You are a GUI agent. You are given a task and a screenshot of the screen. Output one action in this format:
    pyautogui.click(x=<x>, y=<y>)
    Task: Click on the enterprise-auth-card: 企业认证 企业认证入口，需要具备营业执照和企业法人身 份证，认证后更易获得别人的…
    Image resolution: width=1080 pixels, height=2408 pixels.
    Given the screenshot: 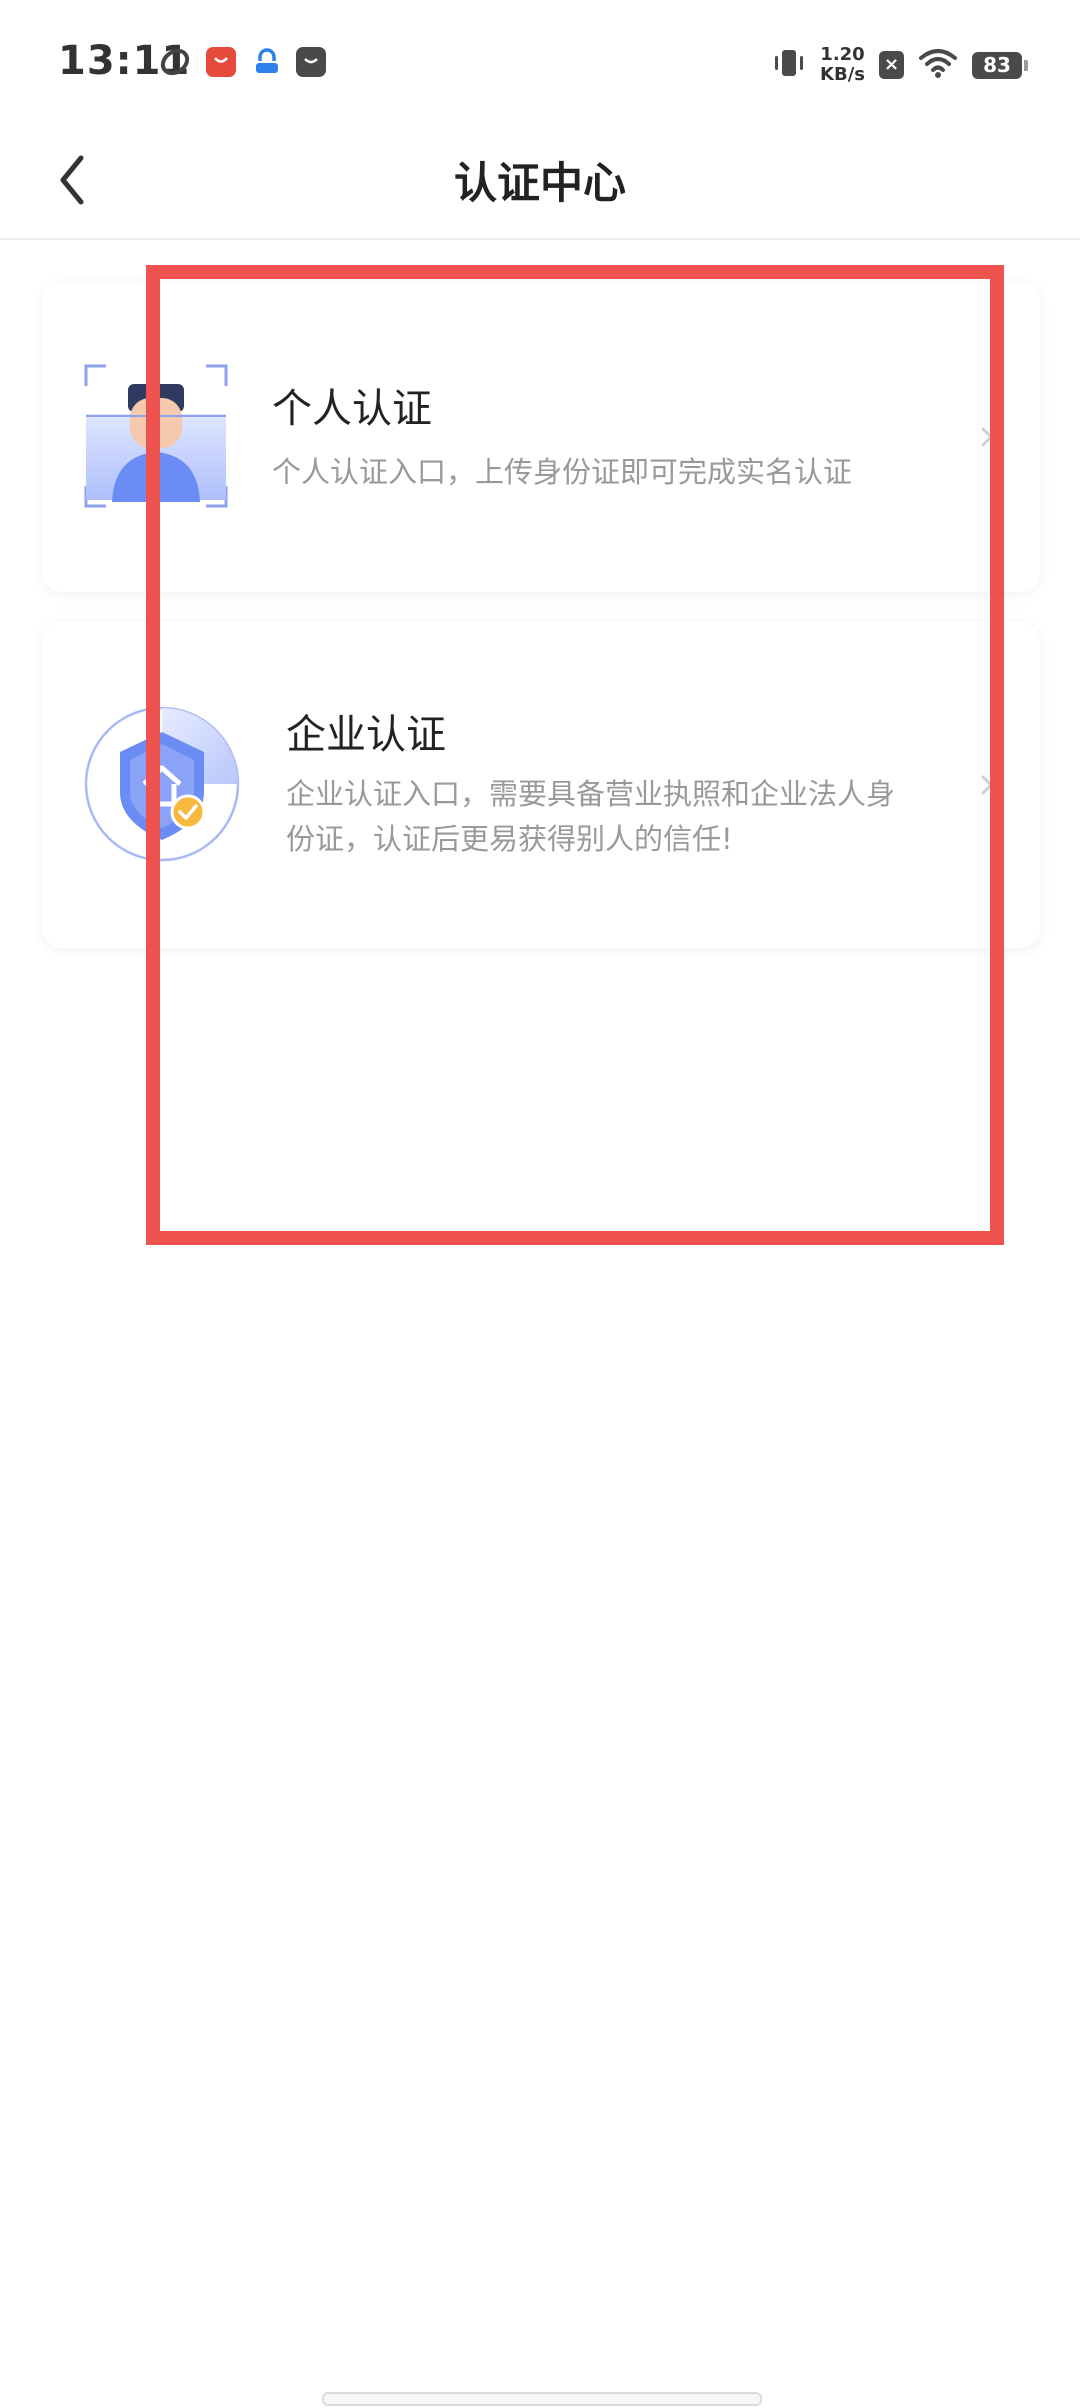 What is the action you would take?
    pyautogui.click(x=541, y=785)
    